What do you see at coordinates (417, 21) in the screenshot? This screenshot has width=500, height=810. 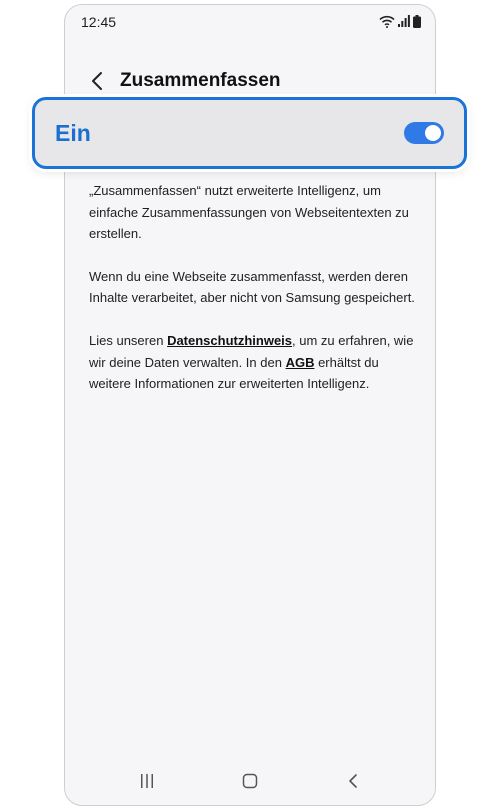 I see `battery-icon` at bounding box center [417, 21].